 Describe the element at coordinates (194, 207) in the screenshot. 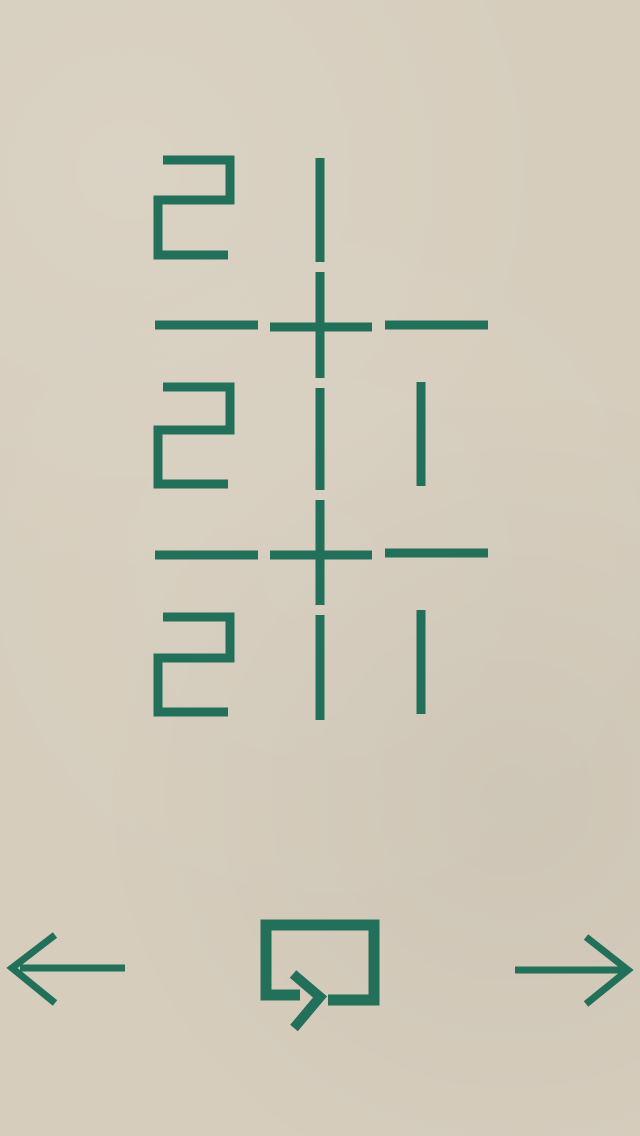

I see `clue-row-1: 2` at that location.